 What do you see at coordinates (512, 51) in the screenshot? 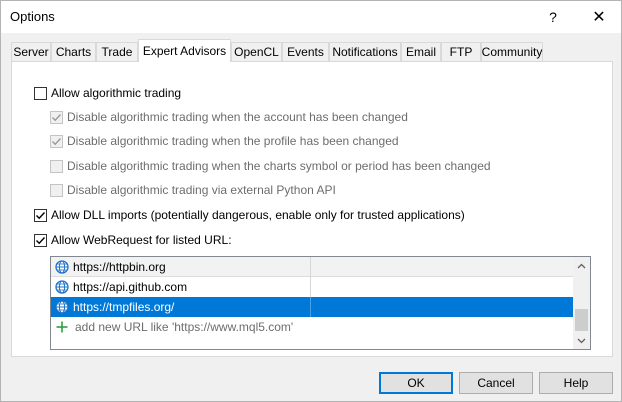
I see `tab-community: Community` at bounding box center [512, 51].